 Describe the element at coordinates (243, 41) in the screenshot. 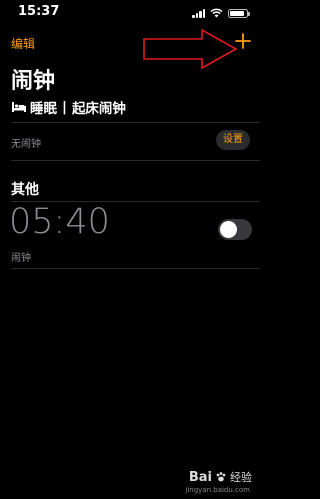

I see `add-alarm-button` at that location.